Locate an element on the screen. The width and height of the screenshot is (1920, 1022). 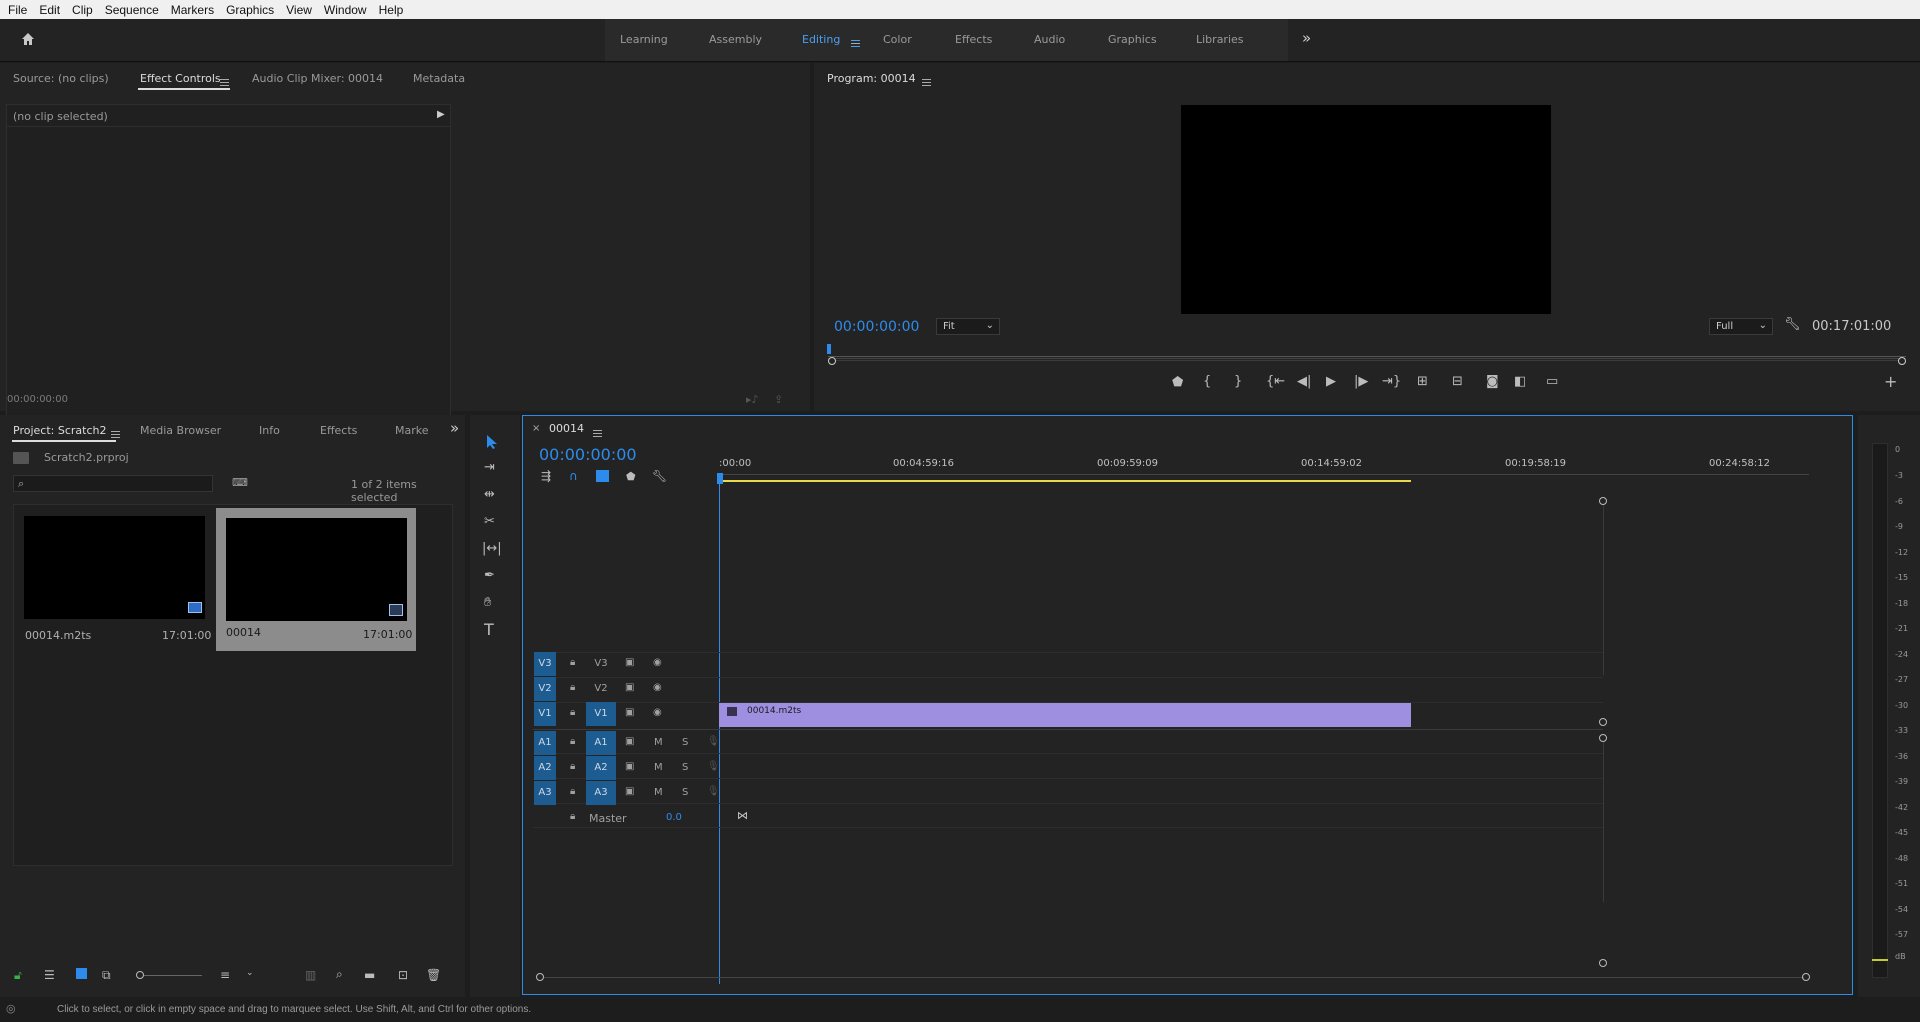
track-target-v3: V3 is located at coordinates (601, 664).